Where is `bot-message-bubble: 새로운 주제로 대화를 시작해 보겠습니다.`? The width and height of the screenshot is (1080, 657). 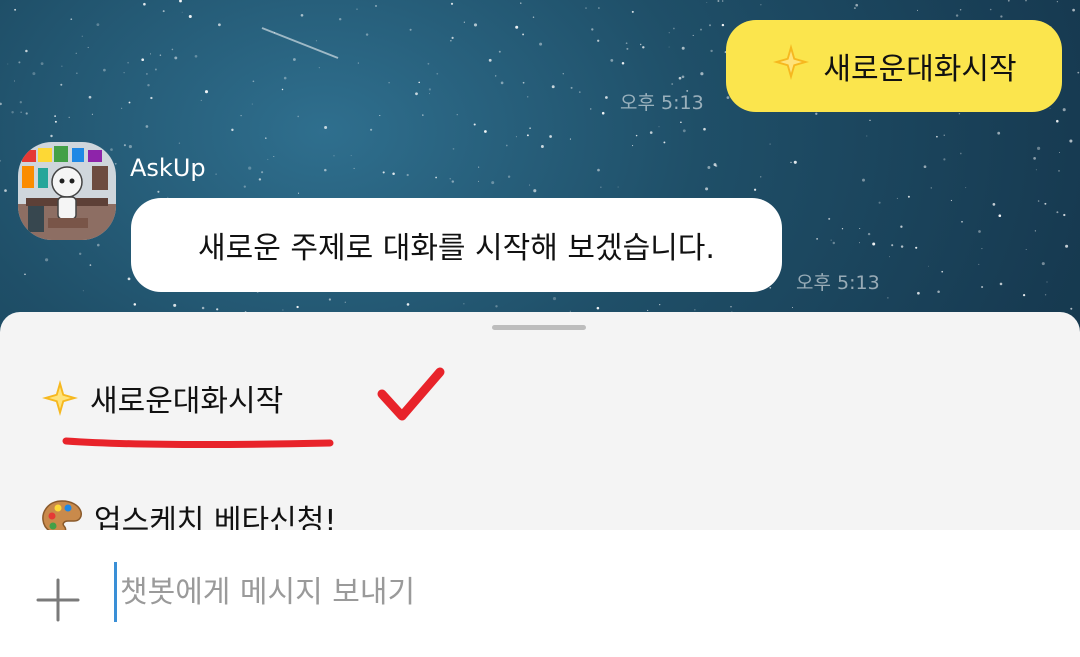
bot-message-bubble: 새로운 주제로 대화를 시작해 보겠습니다. is located at coordinates (456, 245).